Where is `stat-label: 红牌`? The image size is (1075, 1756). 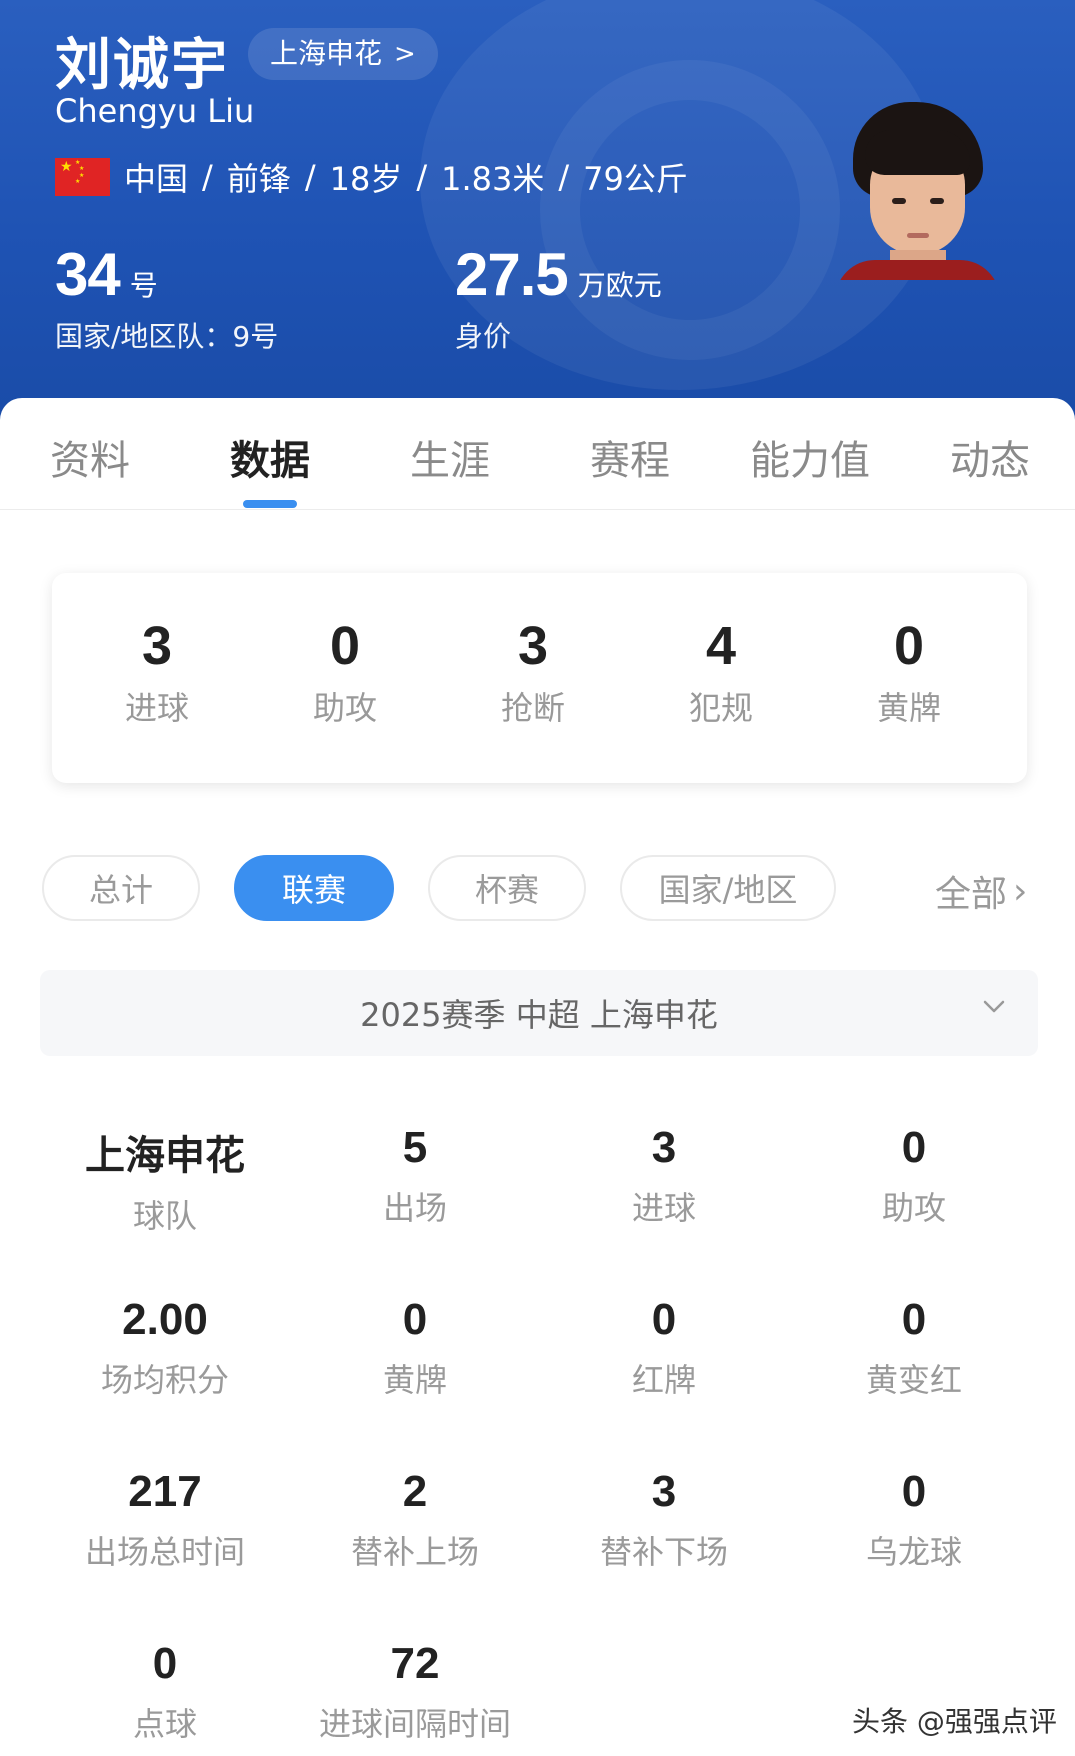 stat-label: 红牌 is located at coordinates (663, 1380).